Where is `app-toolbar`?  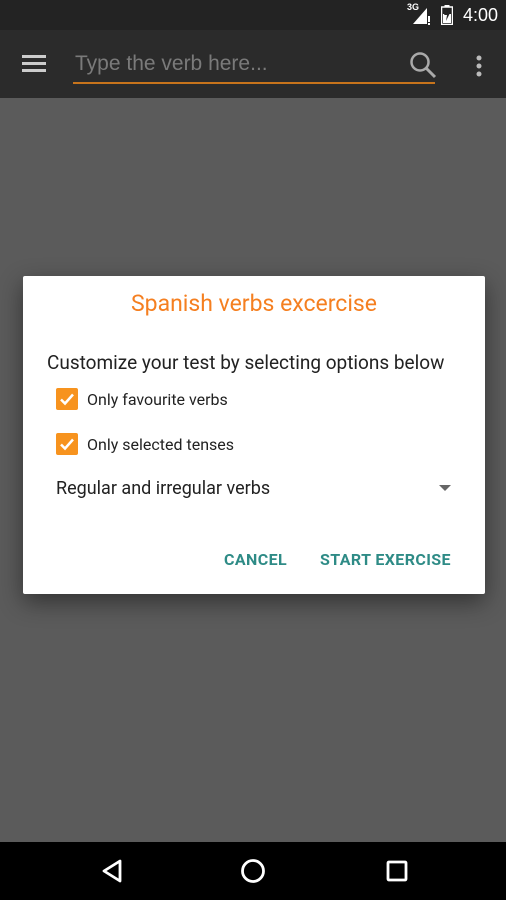
app-toolbar is located at coordinates (253, 64).